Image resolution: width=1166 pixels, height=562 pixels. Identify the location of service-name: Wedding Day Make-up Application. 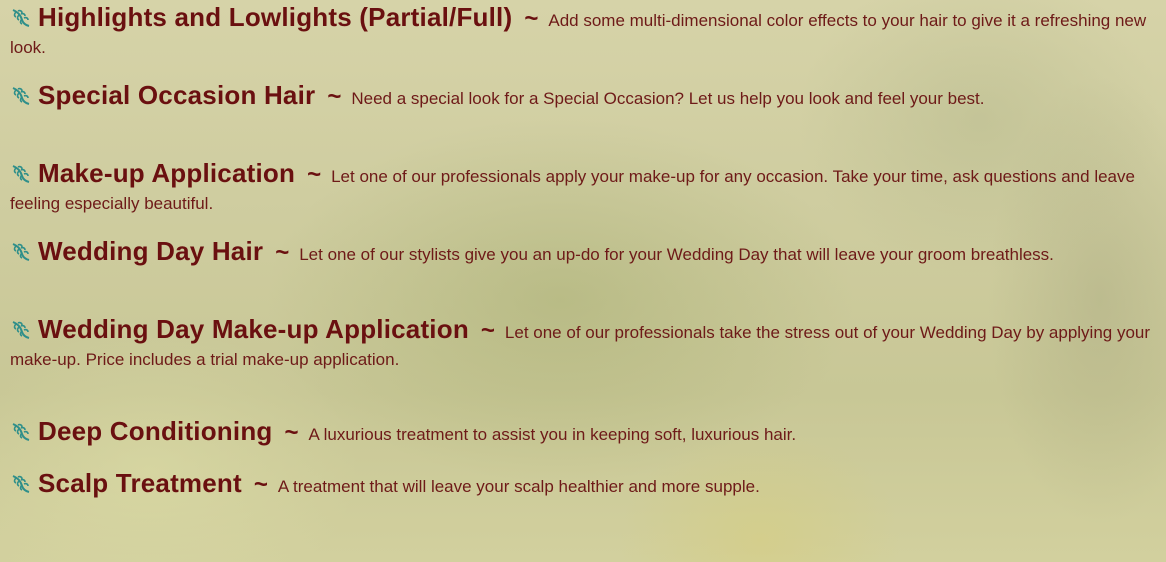
(253, 329).